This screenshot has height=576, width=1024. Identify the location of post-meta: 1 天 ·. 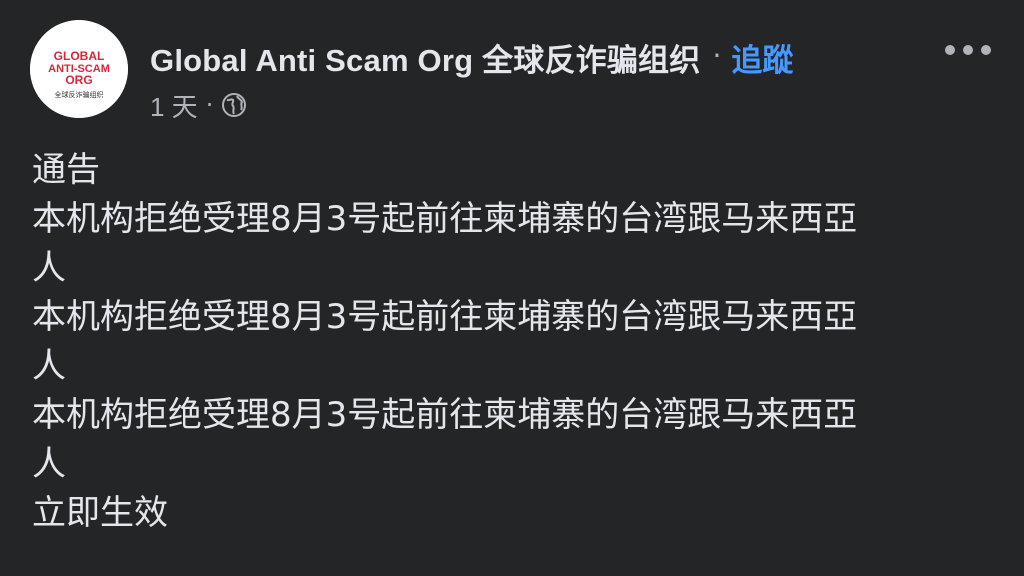
(198, 105).